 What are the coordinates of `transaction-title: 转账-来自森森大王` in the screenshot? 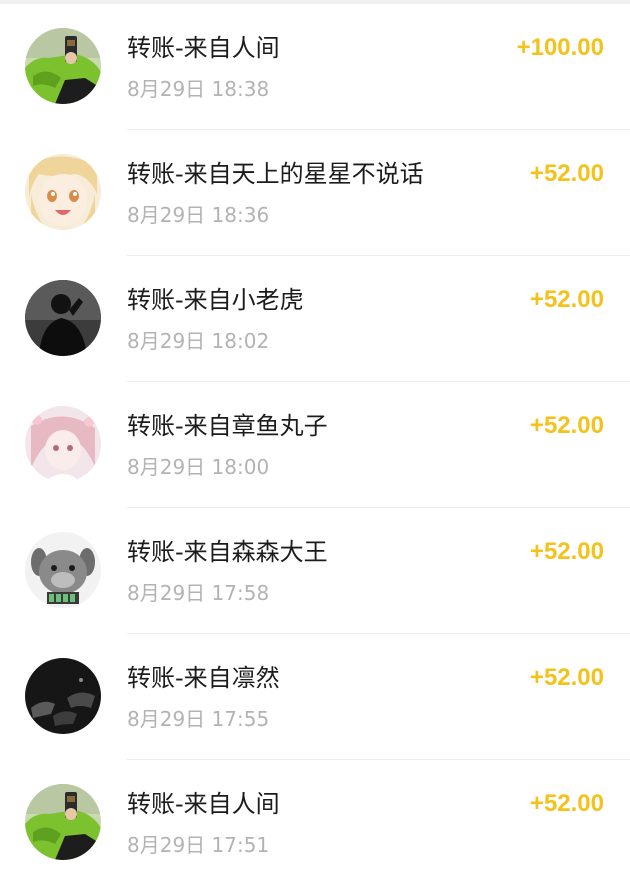 It's located at (227, 552).